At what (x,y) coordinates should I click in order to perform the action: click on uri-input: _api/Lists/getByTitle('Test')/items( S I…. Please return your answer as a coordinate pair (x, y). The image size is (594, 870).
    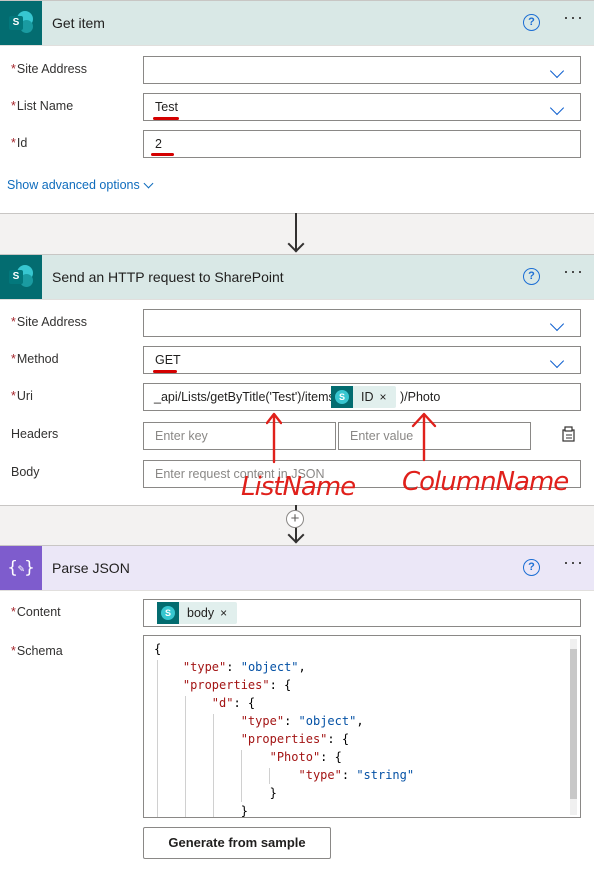
    Looking at the image, I should click on (362, 397).